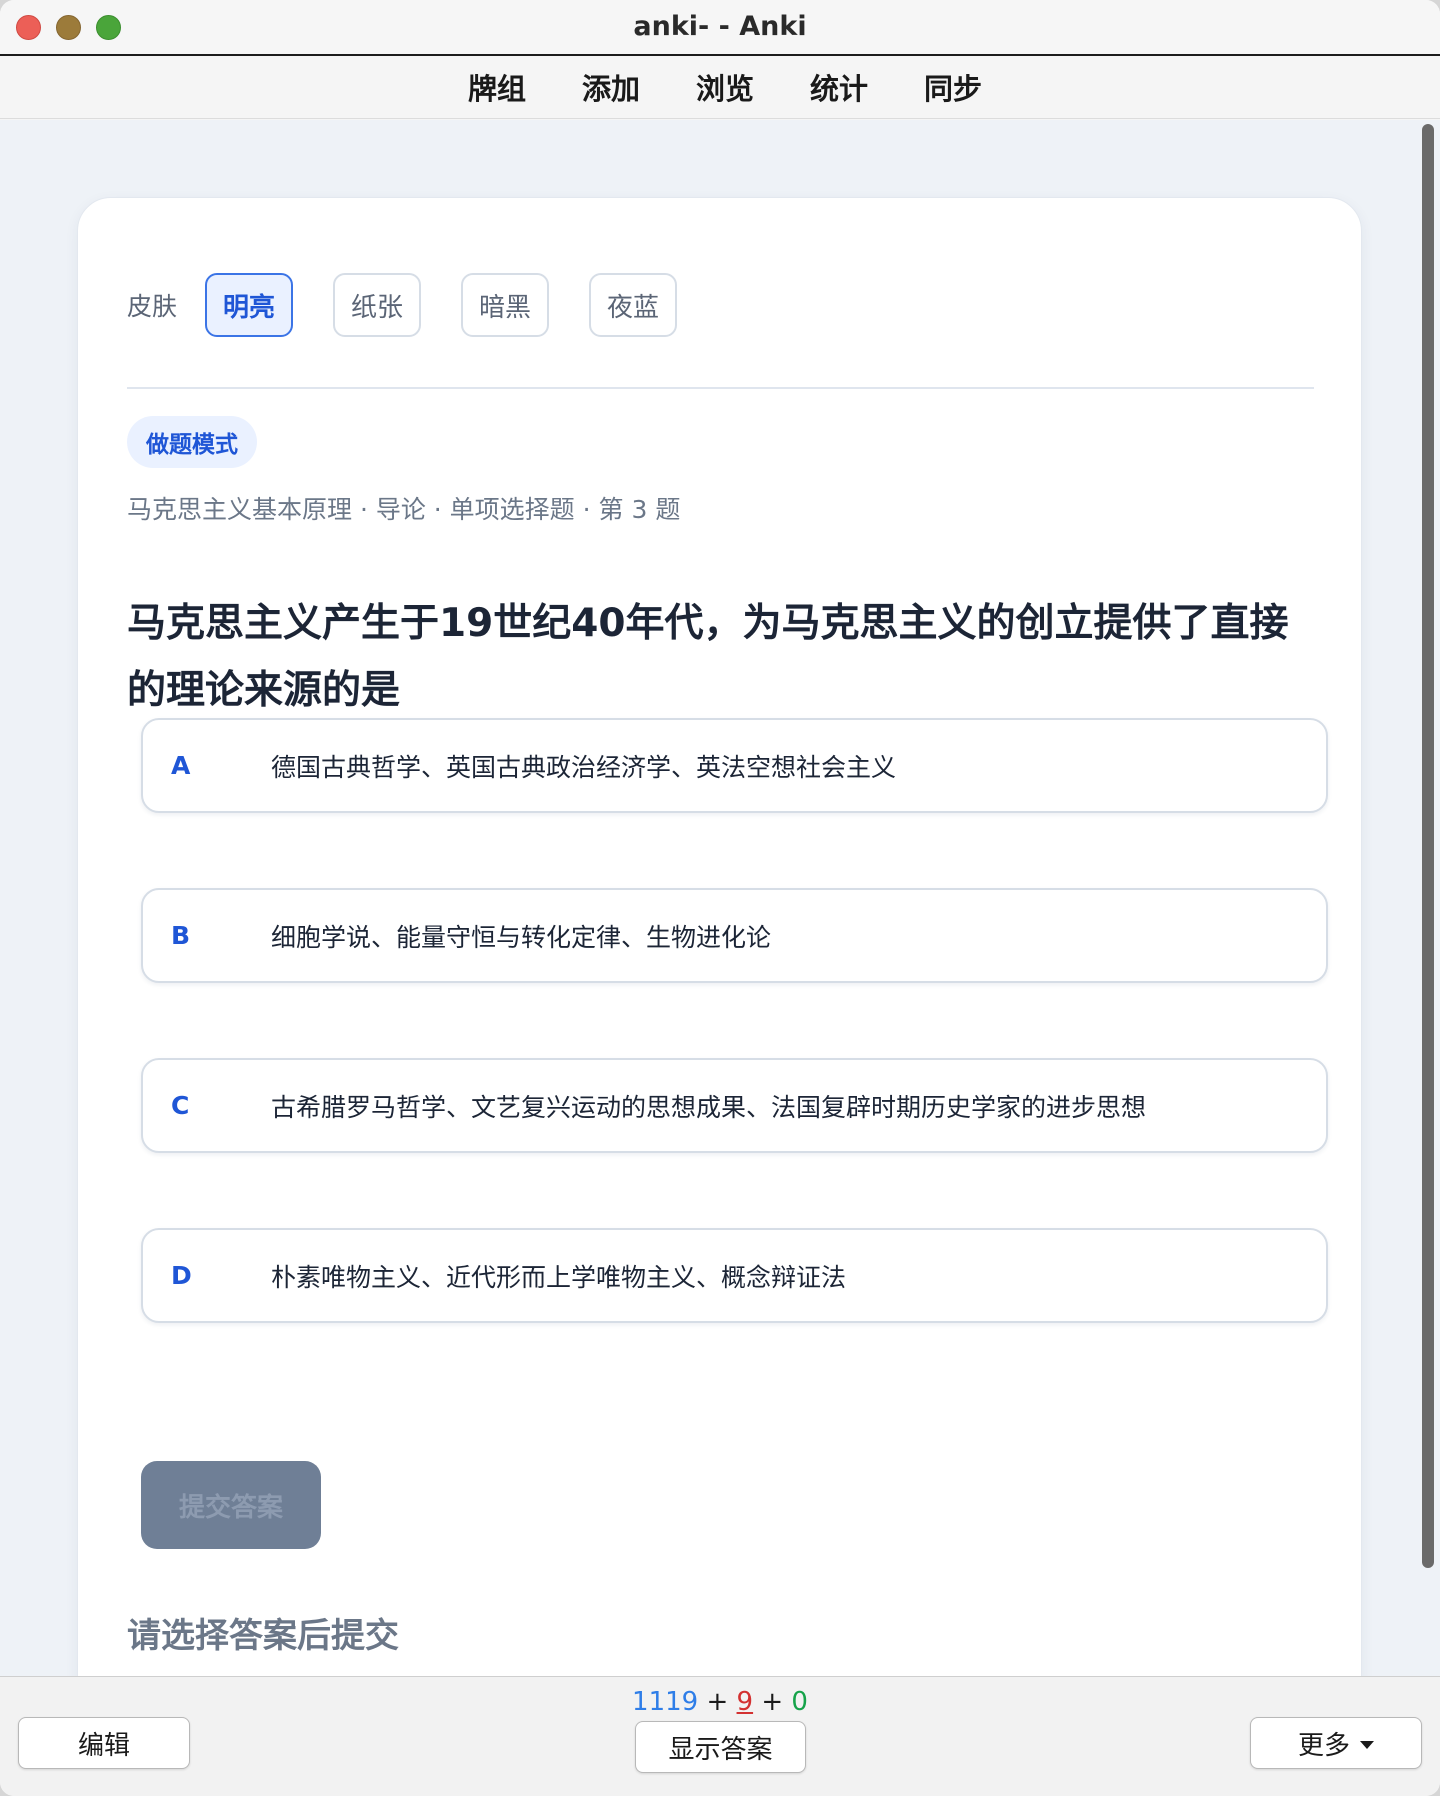  What do you see at coordinates (799, 1702) in the screenshot?
I see `review-count: 0` at bounding box center [799, 1702].